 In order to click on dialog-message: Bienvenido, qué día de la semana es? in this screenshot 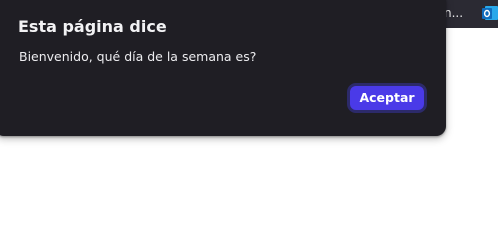, I will do `click(138, 56)`.